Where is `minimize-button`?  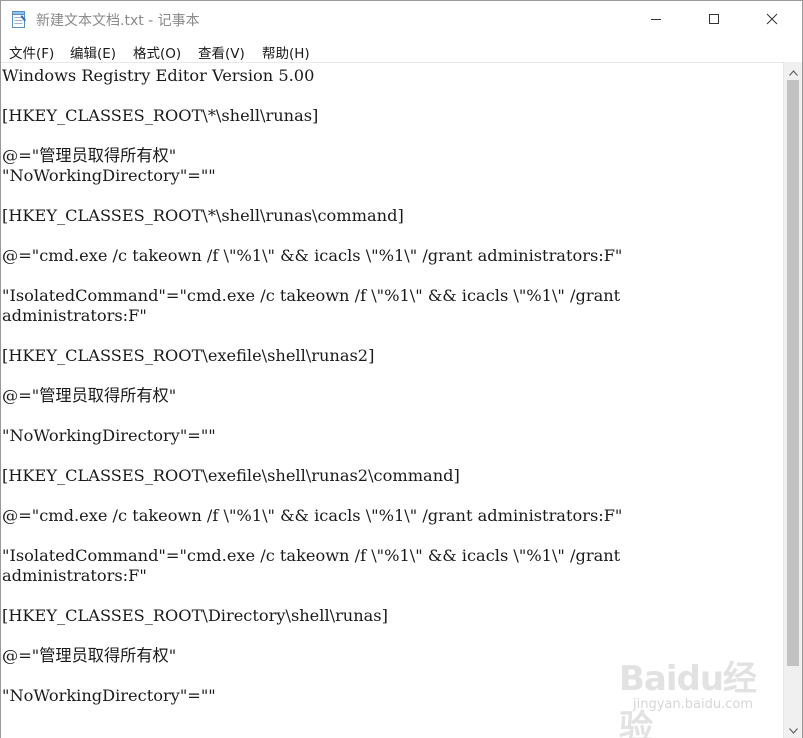 minimize-button is located at coordinates (656, 19).